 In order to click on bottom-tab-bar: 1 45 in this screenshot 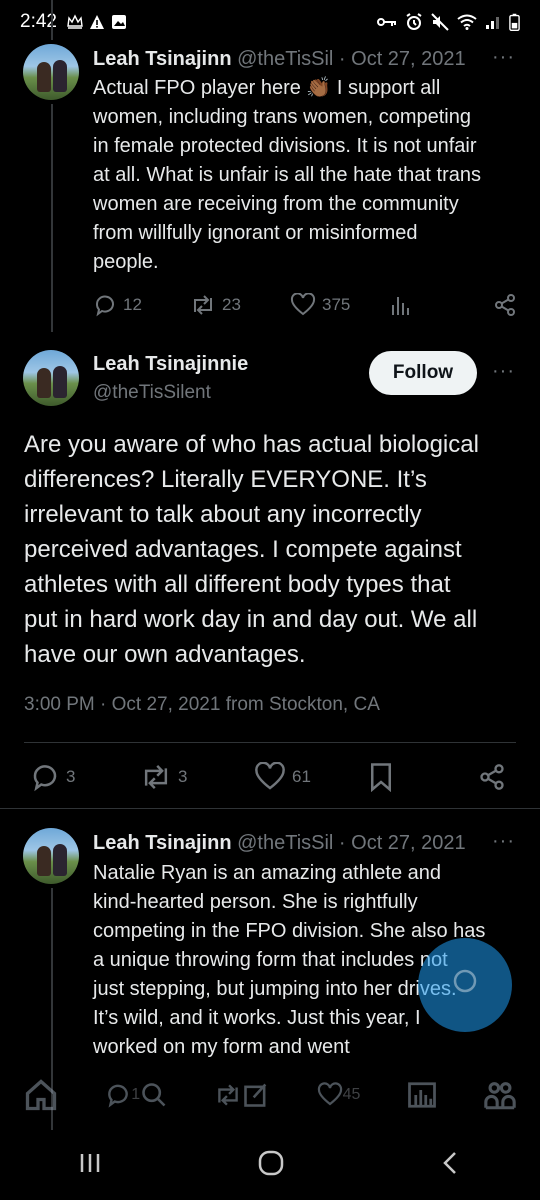, I will do `click(270, 1095)`.